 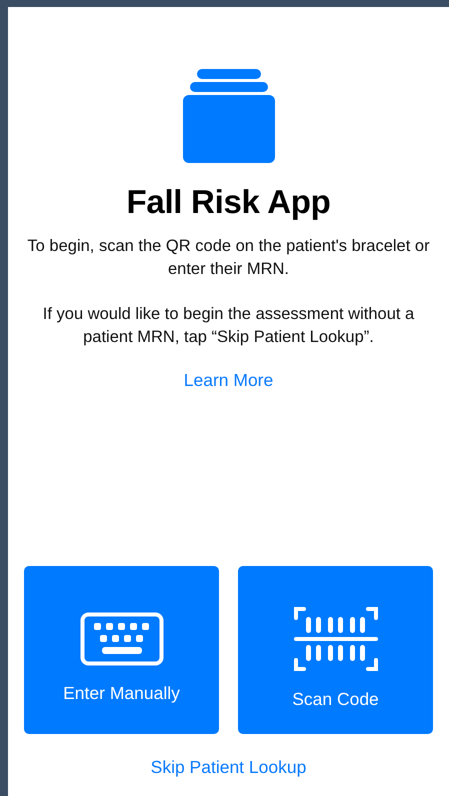 I want to click on learn-more-link: Learn More, so click(x=229, y=379).